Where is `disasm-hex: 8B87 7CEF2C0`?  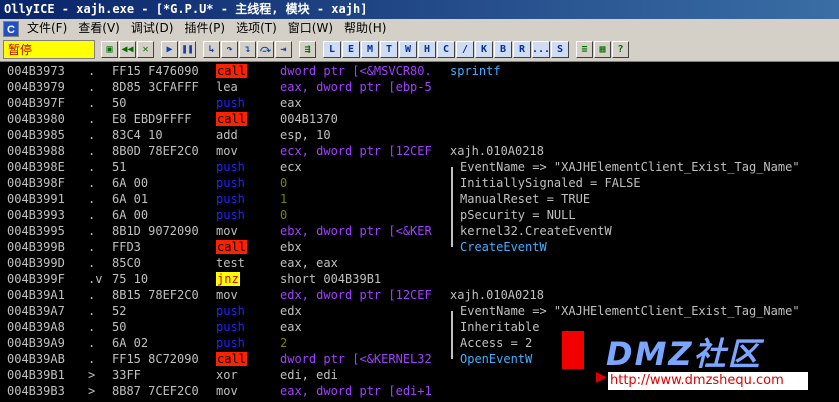
disasm-hex: 8B87 7CEF2C0 is located at coordinates (155, 391).